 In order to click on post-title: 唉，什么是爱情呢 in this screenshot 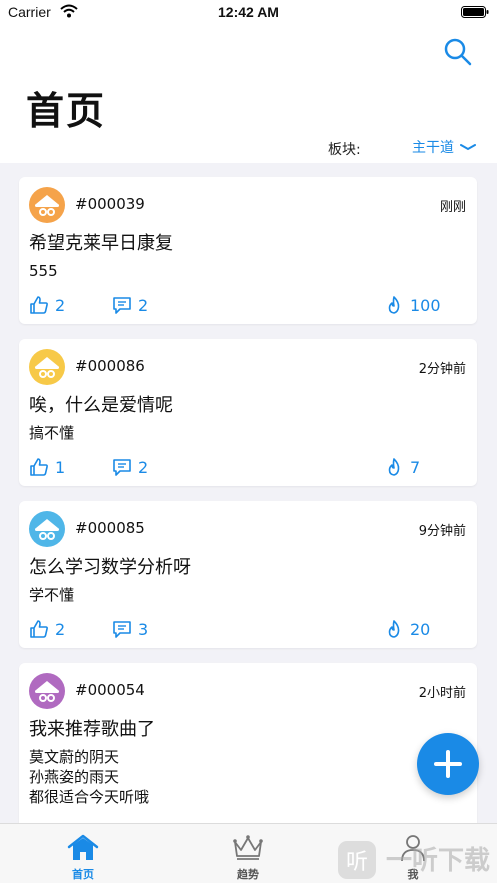, I will do `click(101, 405)`.